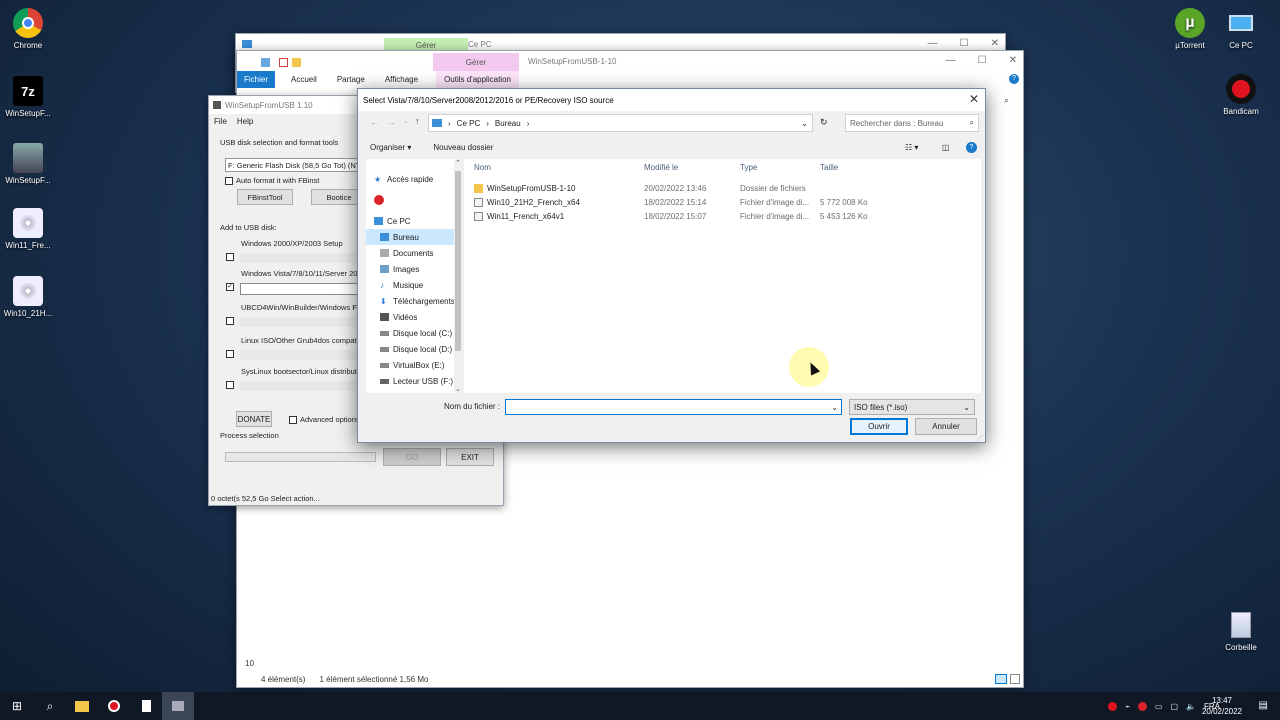  What do you see at coordinates (229, 180) in the screenshot?
I see `autoformat-checkbox` at bounding box center [229, 180].